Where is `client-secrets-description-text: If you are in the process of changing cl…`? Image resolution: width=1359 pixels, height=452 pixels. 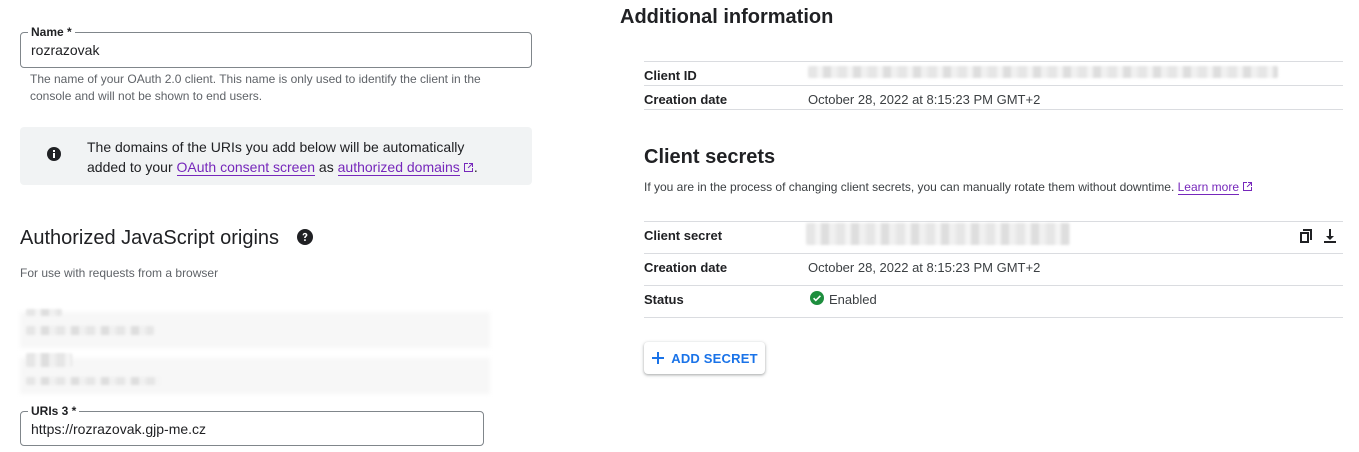 client-secrets-description-text: If you are in the process of changing cl… is located at coordinates (911, 187).